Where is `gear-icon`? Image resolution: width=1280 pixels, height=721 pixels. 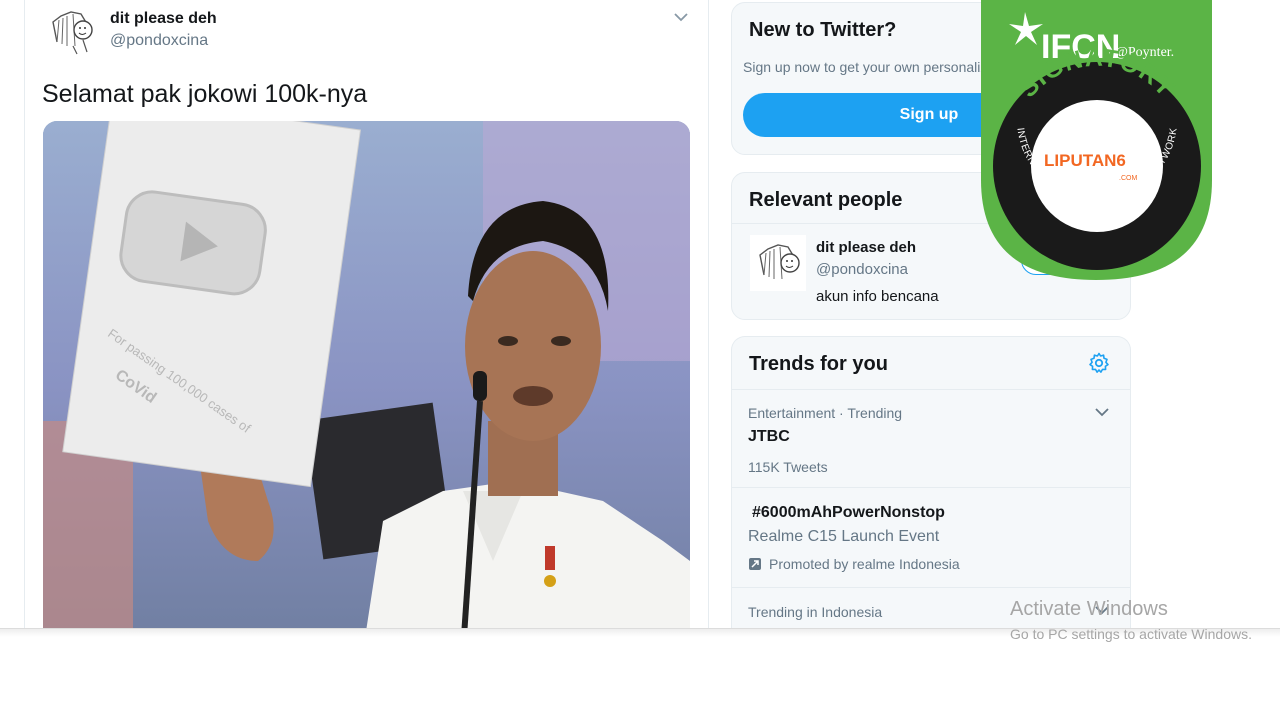 gear-icon is located at coordinates (1099, 363).